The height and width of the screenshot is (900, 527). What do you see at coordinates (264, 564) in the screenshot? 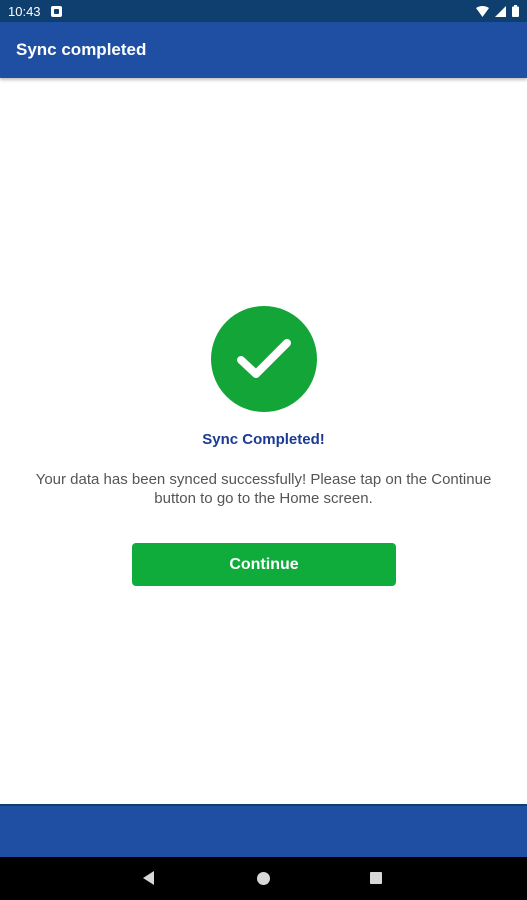
I see `continue-button: Continue` at bounding box center [264, 564].